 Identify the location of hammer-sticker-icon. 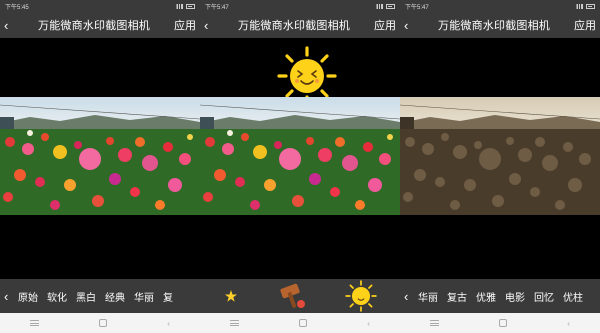
(292, 296).